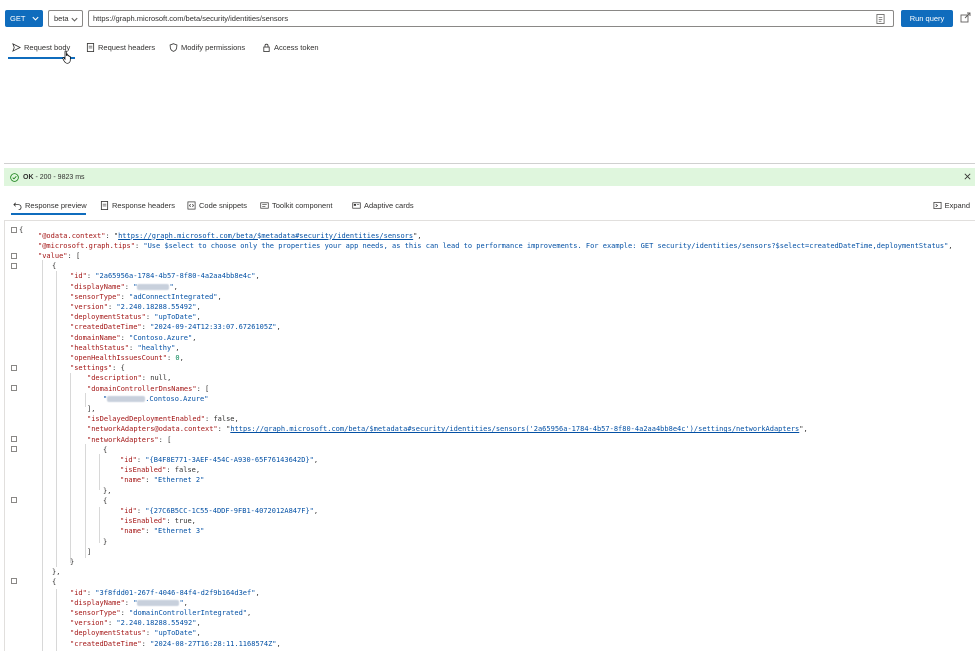 This screenshot has height=651, width=975. What do you see at coordinates (937, 205) in the screenshot?
I see `expand-icon` at bounding box center [937, 205].